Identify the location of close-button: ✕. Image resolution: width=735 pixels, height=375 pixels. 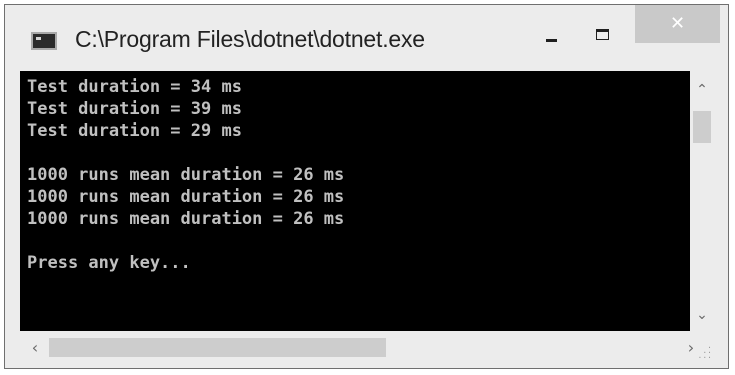
(677, 24).